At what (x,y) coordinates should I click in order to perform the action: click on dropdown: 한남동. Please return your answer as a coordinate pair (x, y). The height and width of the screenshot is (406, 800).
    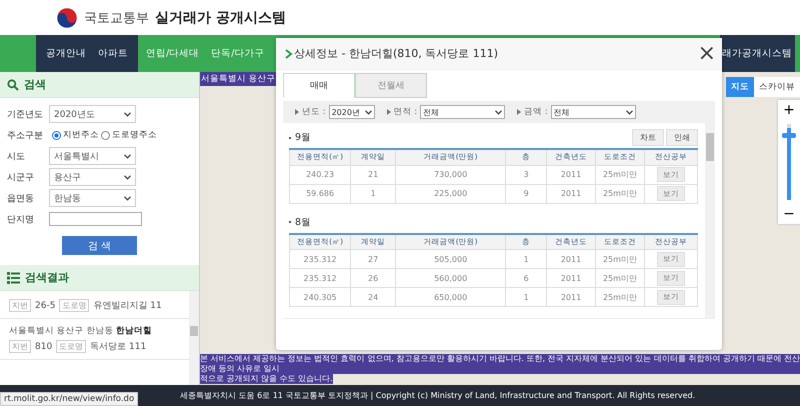
    Looking at the image, I should click on (92, 198).